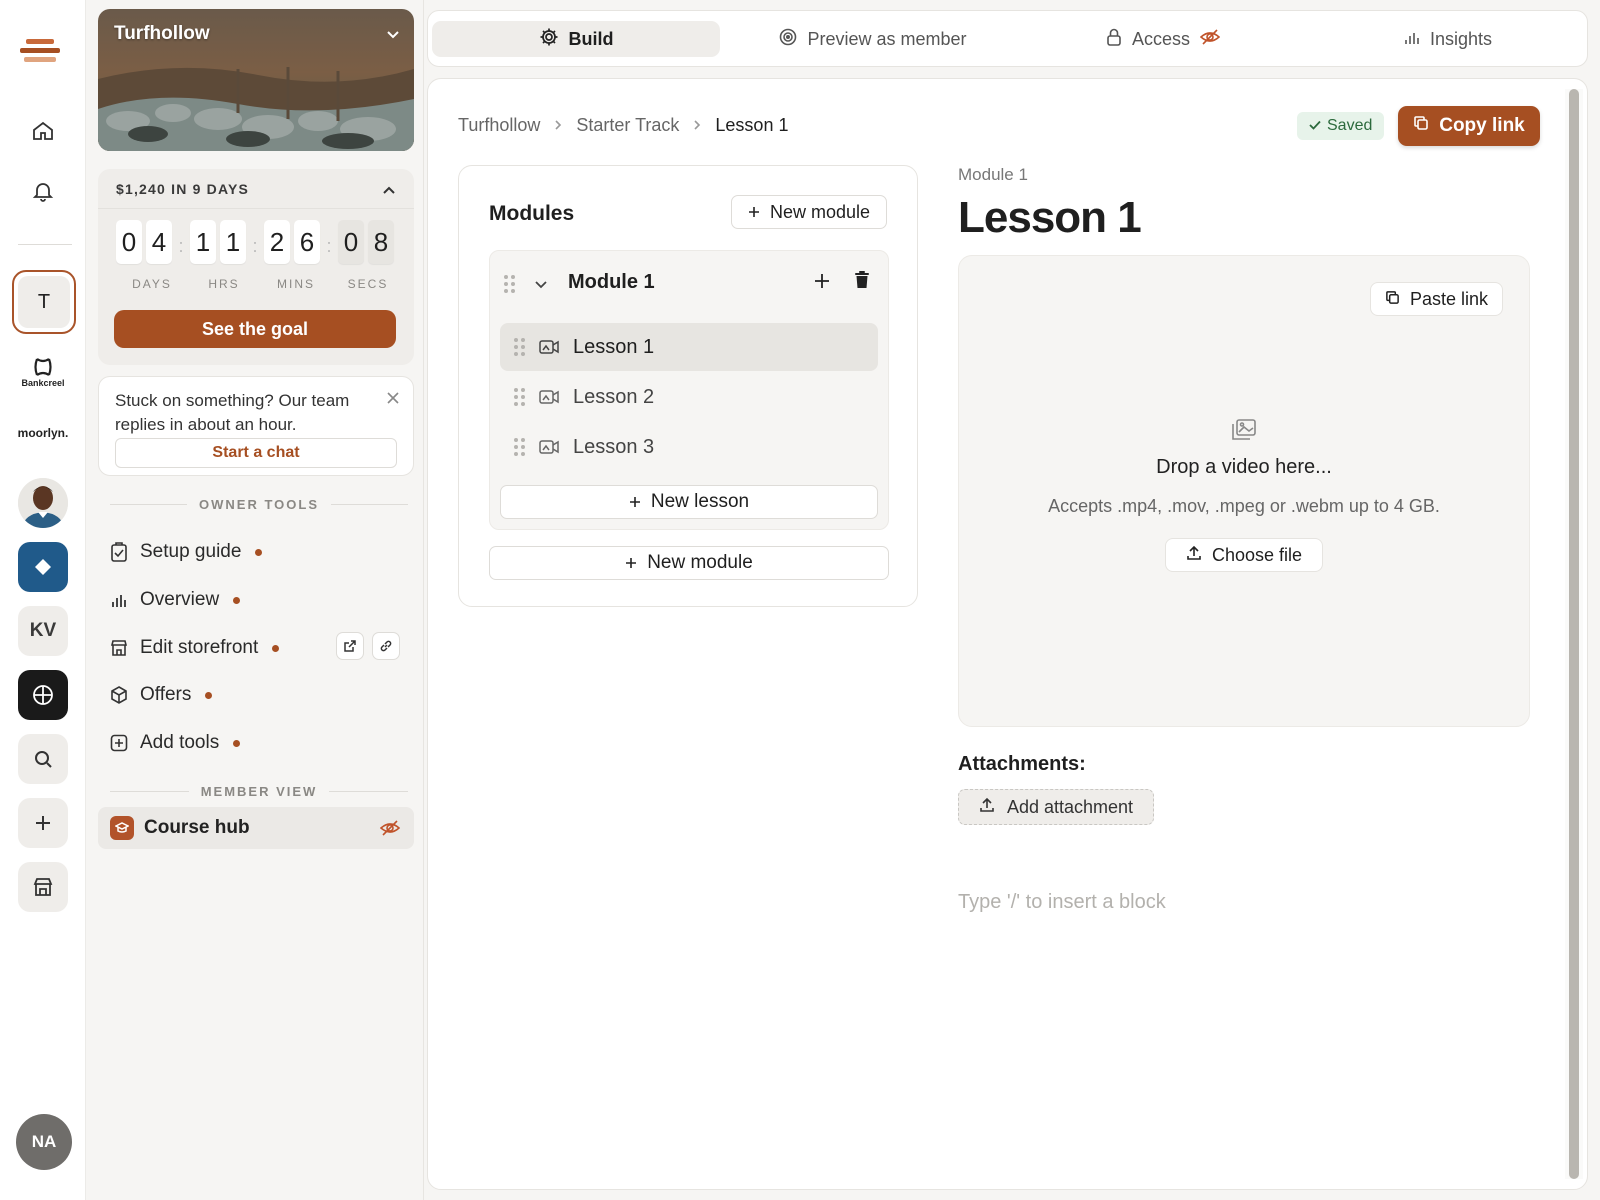 The image size is (1600, 1200). Describe the element at coordinates (43, 695) in the screenshot. I see `globe-icon` at that location.